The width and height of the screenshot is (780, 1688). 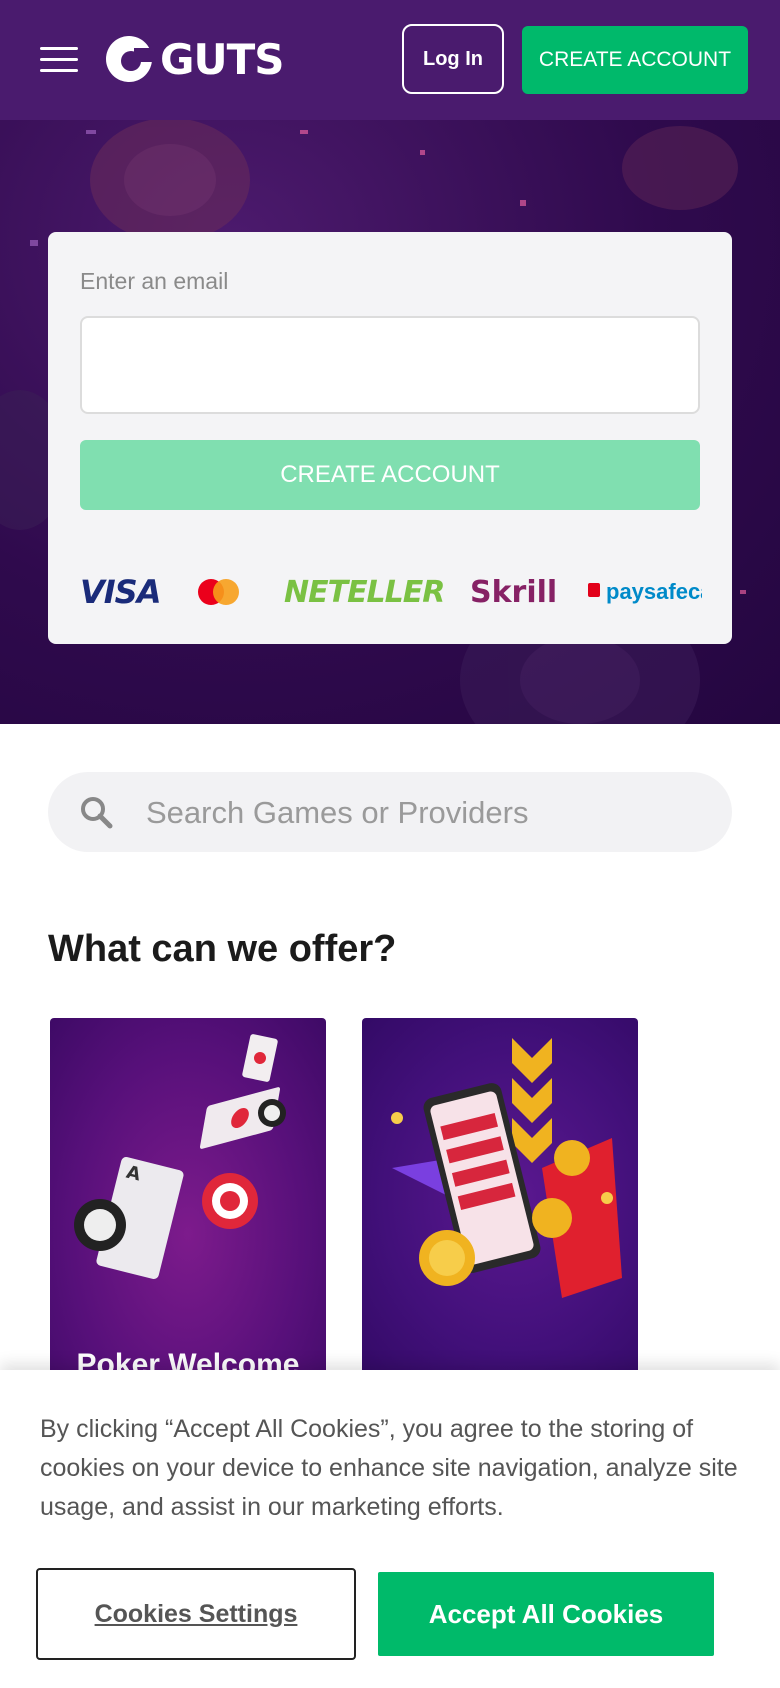 I want to click on poker-cards-art: A, so click(x=180, y=1157).